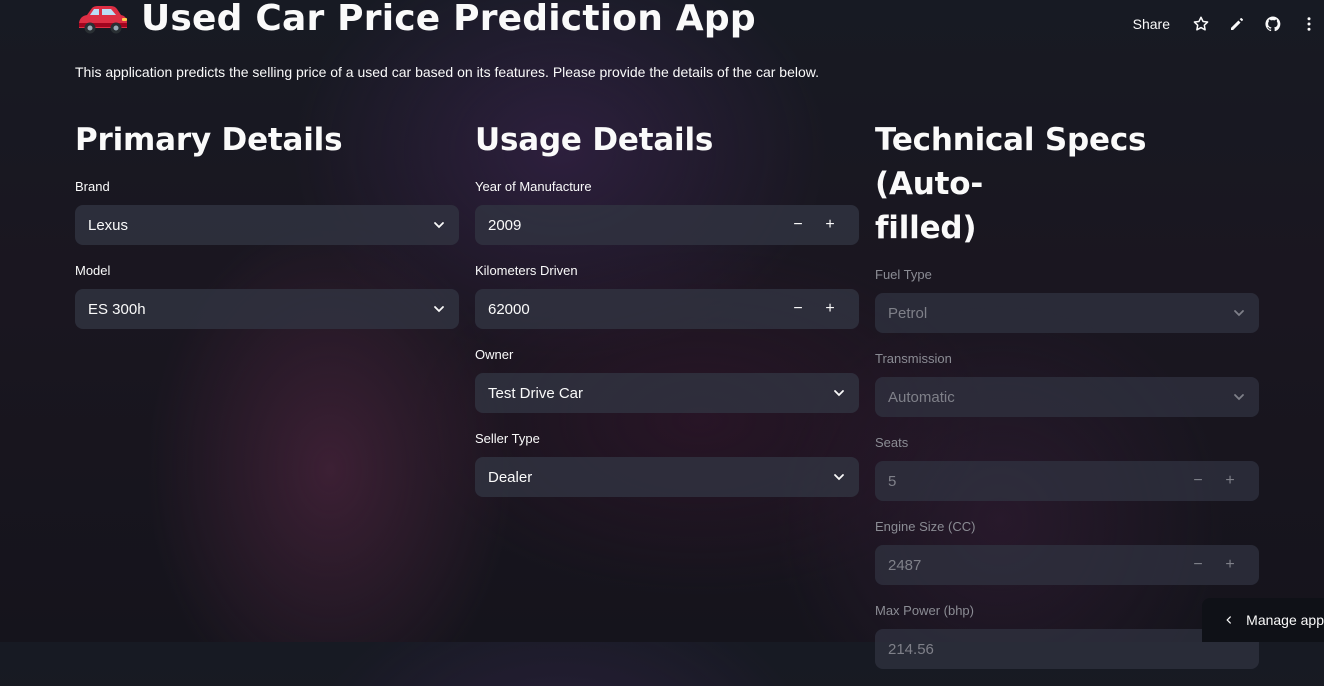 The width and height of the screenshot is (1324, 686). Describe the element at coordinates (209, 140) in the screenshot. I see `primary-details-heading: Primary Details` at that location.